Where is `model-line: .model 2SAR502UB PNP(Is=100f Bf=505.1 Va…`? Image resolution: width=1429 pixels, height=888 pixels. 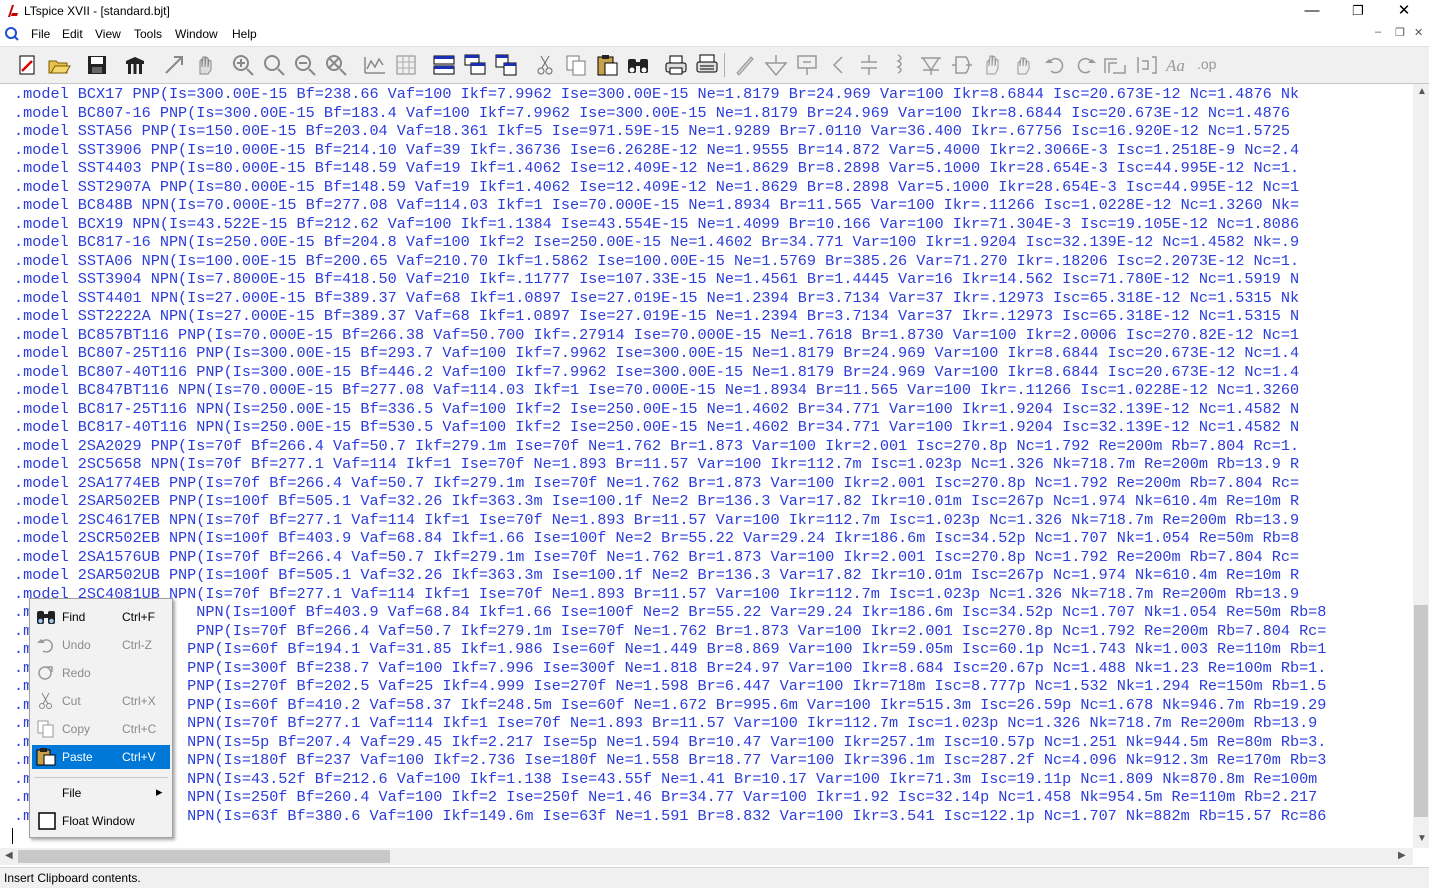 model-line: .model 2SAR502UB PNP(Is=100f Bf=505.1 Va… is located at coordinates (656, 575).